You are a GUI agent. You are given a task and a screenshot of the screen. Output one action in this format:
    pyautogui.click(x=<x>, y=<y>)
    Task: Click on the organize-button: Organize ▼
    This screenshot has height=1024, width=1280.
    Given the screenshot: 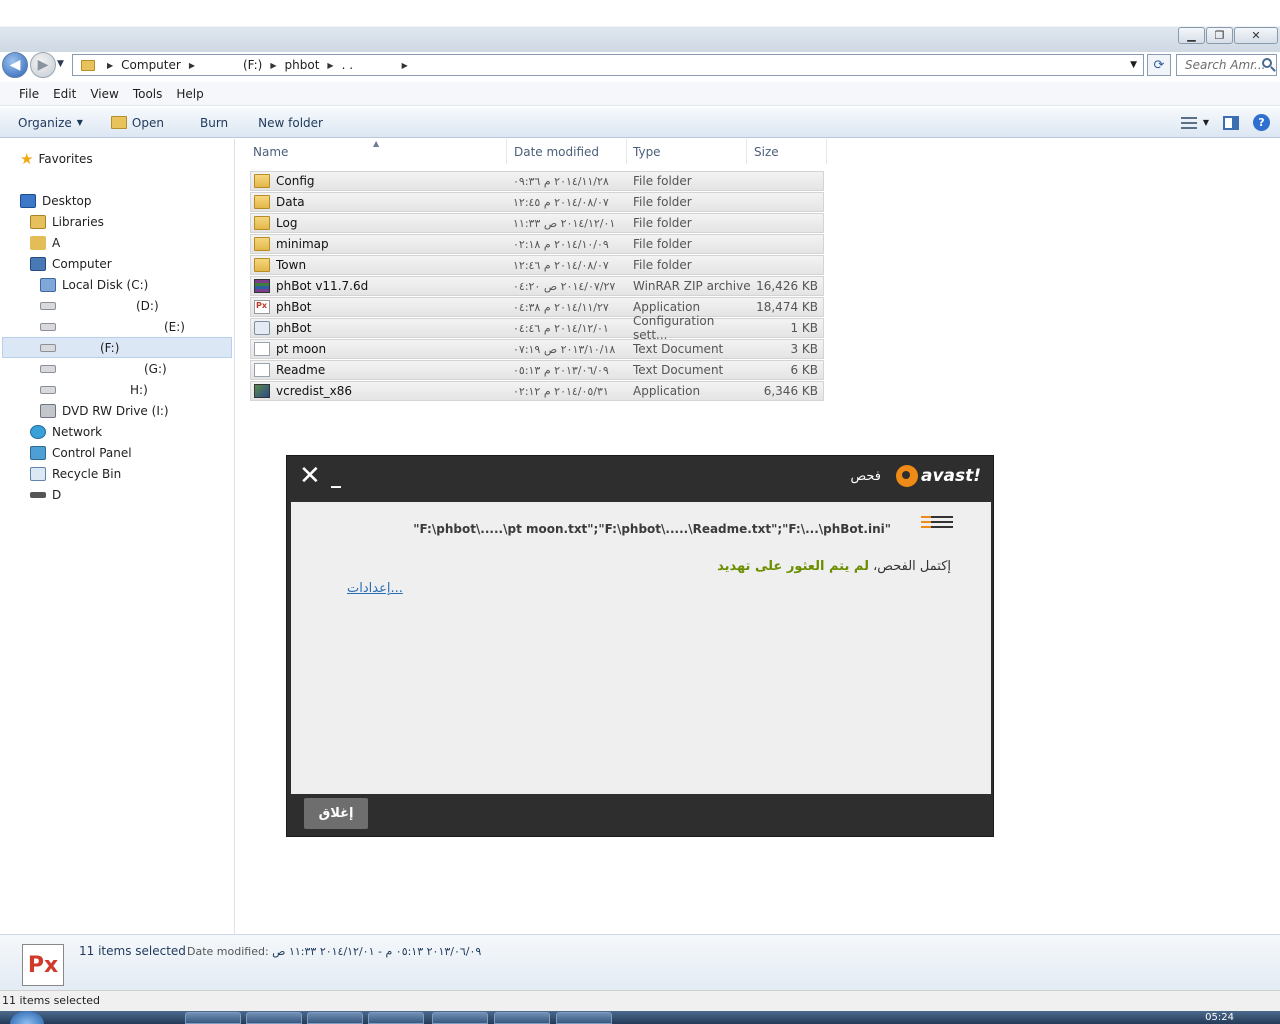 What is the action you would take?
    pyautogui.click(x=50, y=123)
    